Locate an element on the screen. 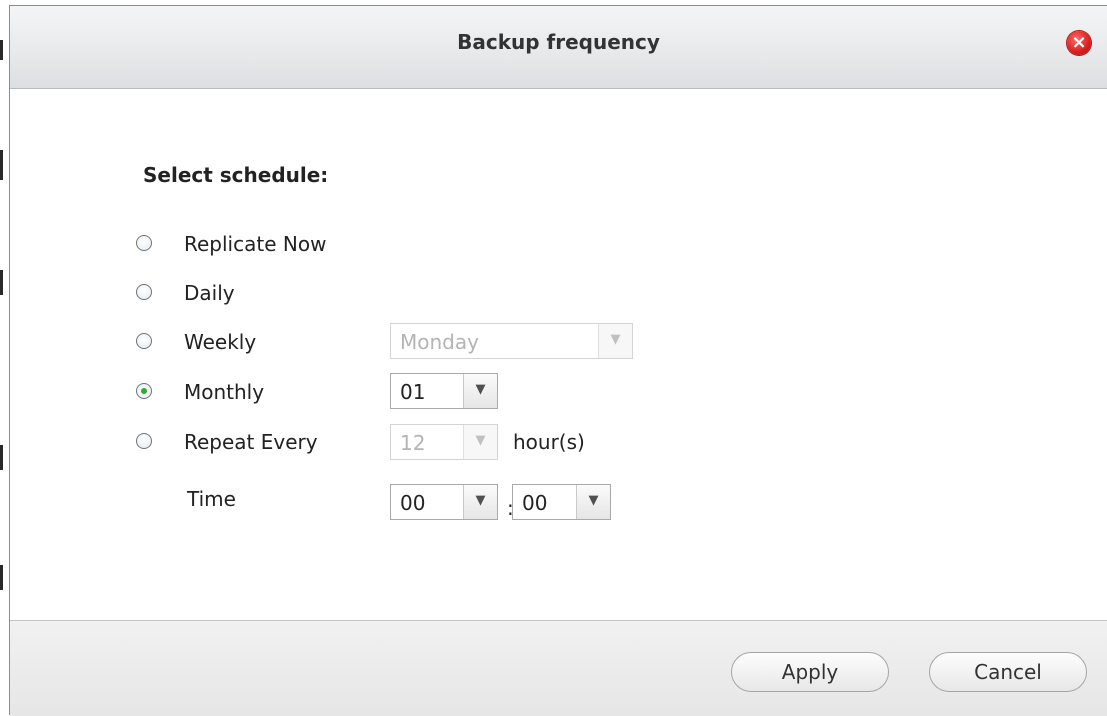 The width and height of the screenshot is (1107, 716). dialog-titlebar: Backup frequency × is located at coordinates (558, 47).